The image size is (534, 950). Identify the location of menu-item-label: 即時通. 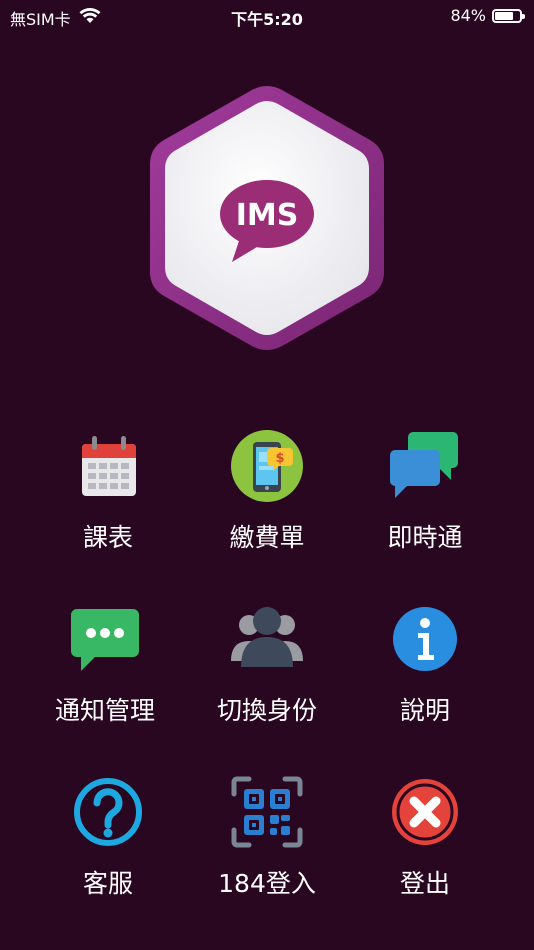
(425, 537).